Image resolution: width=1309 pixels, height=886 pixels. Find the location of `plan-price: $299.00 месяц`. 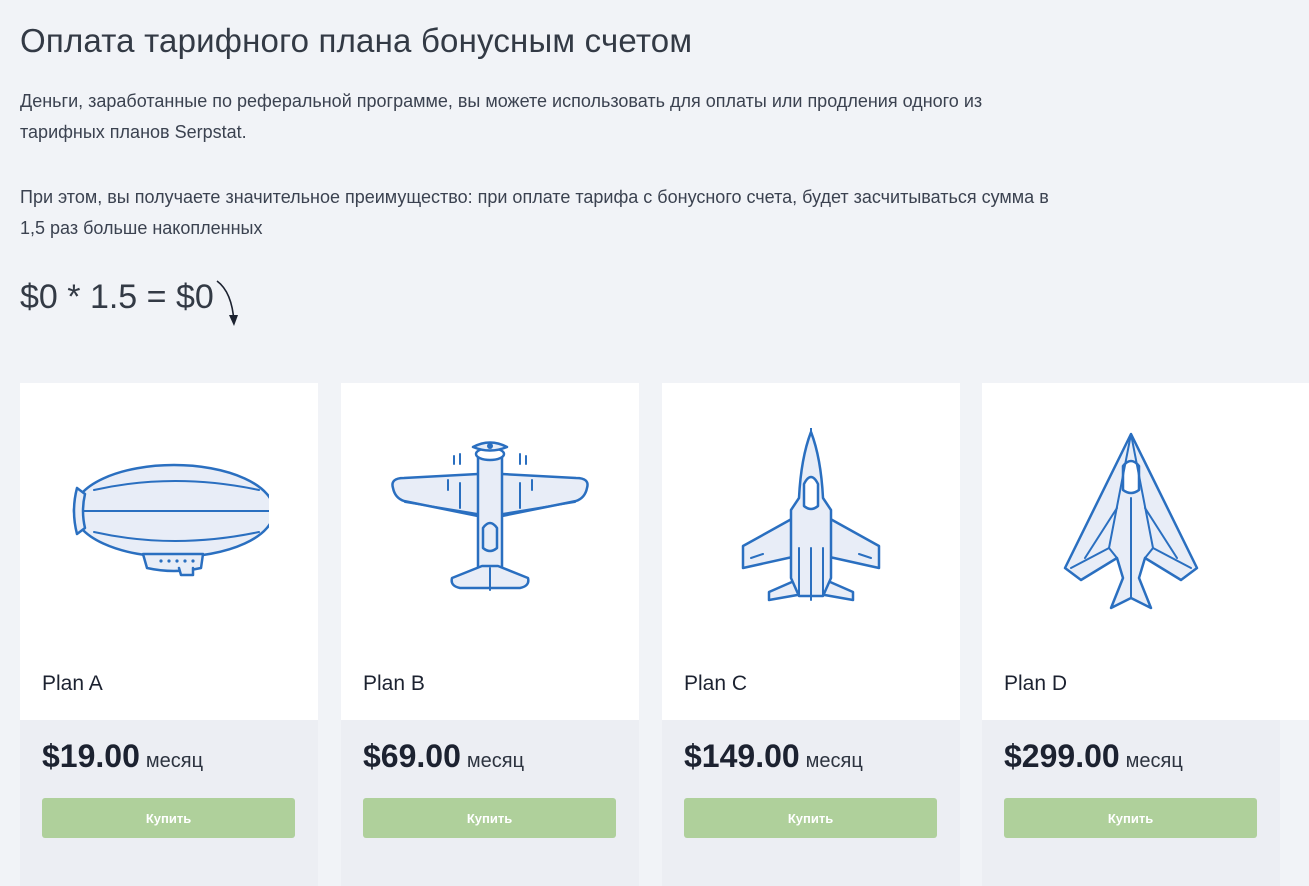

plan-price: $299.00 месяц is located at coordinates (1093, 756).